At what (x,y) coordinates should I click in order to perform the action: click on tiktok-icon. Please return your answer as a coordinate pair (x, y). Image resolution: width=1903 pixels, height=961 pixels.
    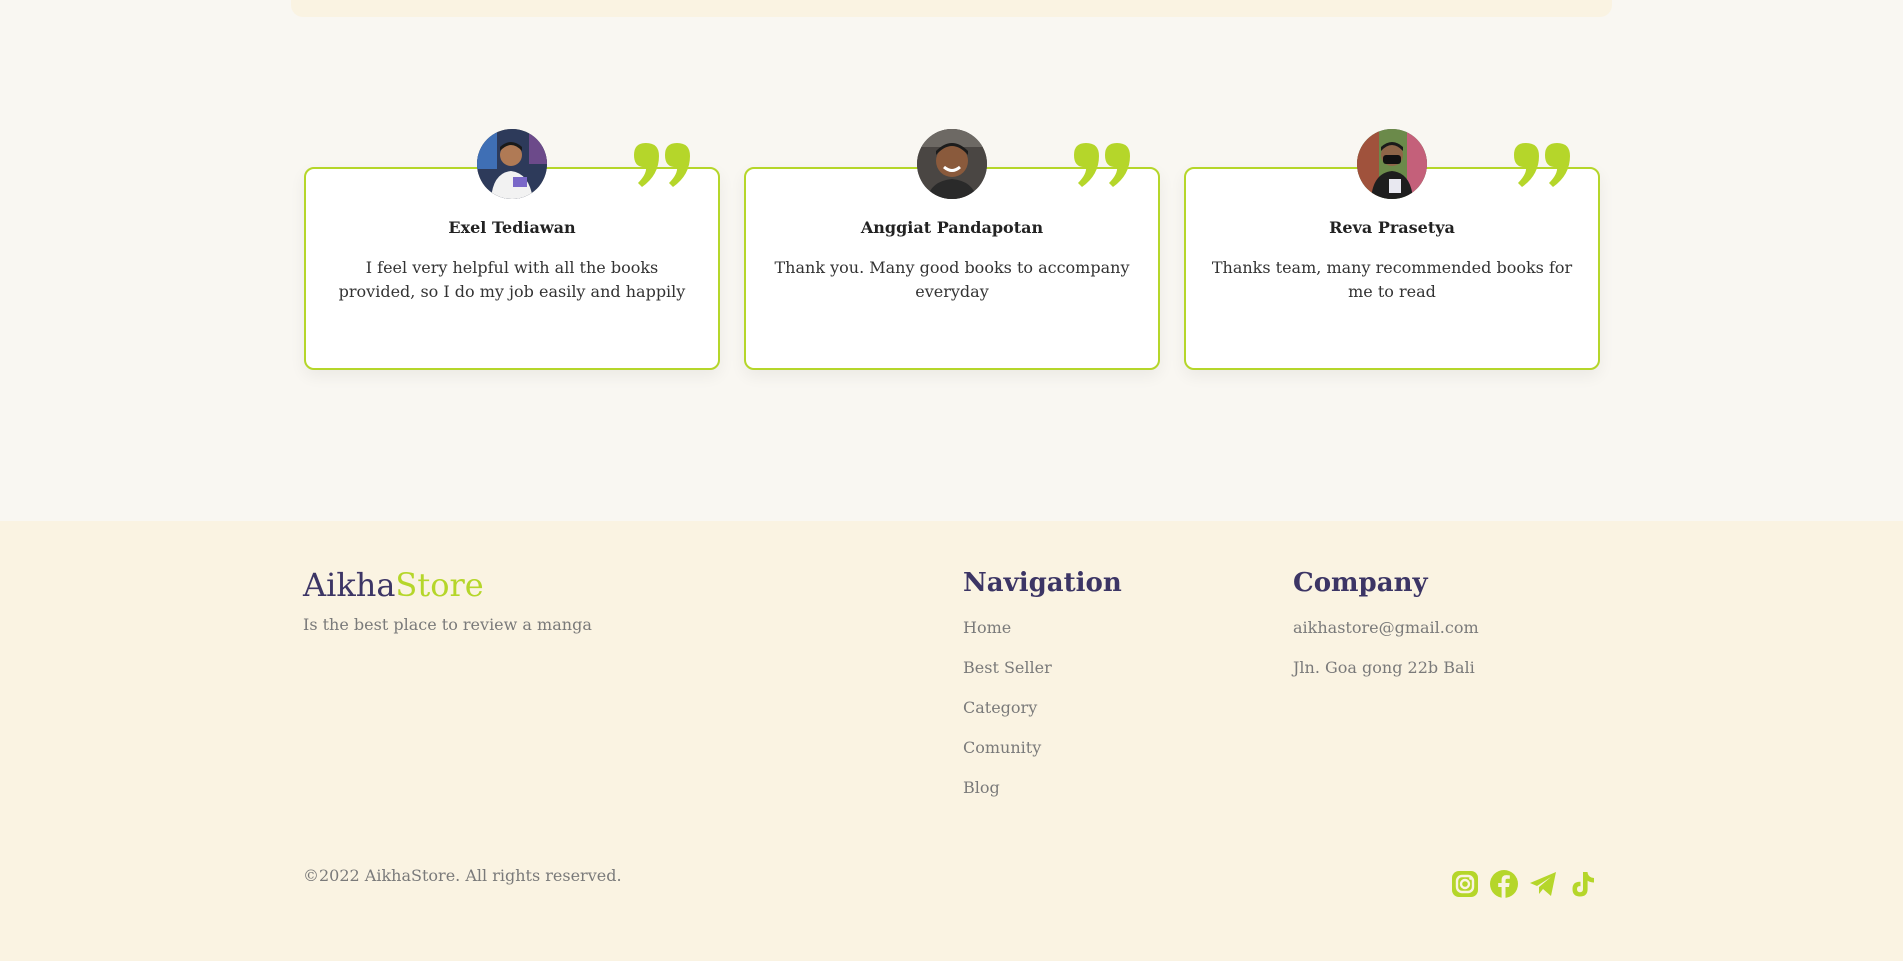
    Looking at the image, I should click on (1582, 884).